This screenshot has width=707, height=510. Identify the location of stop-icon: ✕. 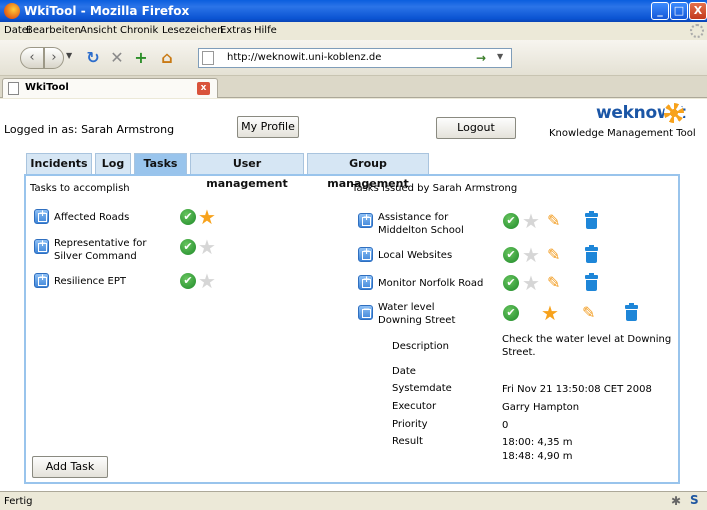
(117, 58).